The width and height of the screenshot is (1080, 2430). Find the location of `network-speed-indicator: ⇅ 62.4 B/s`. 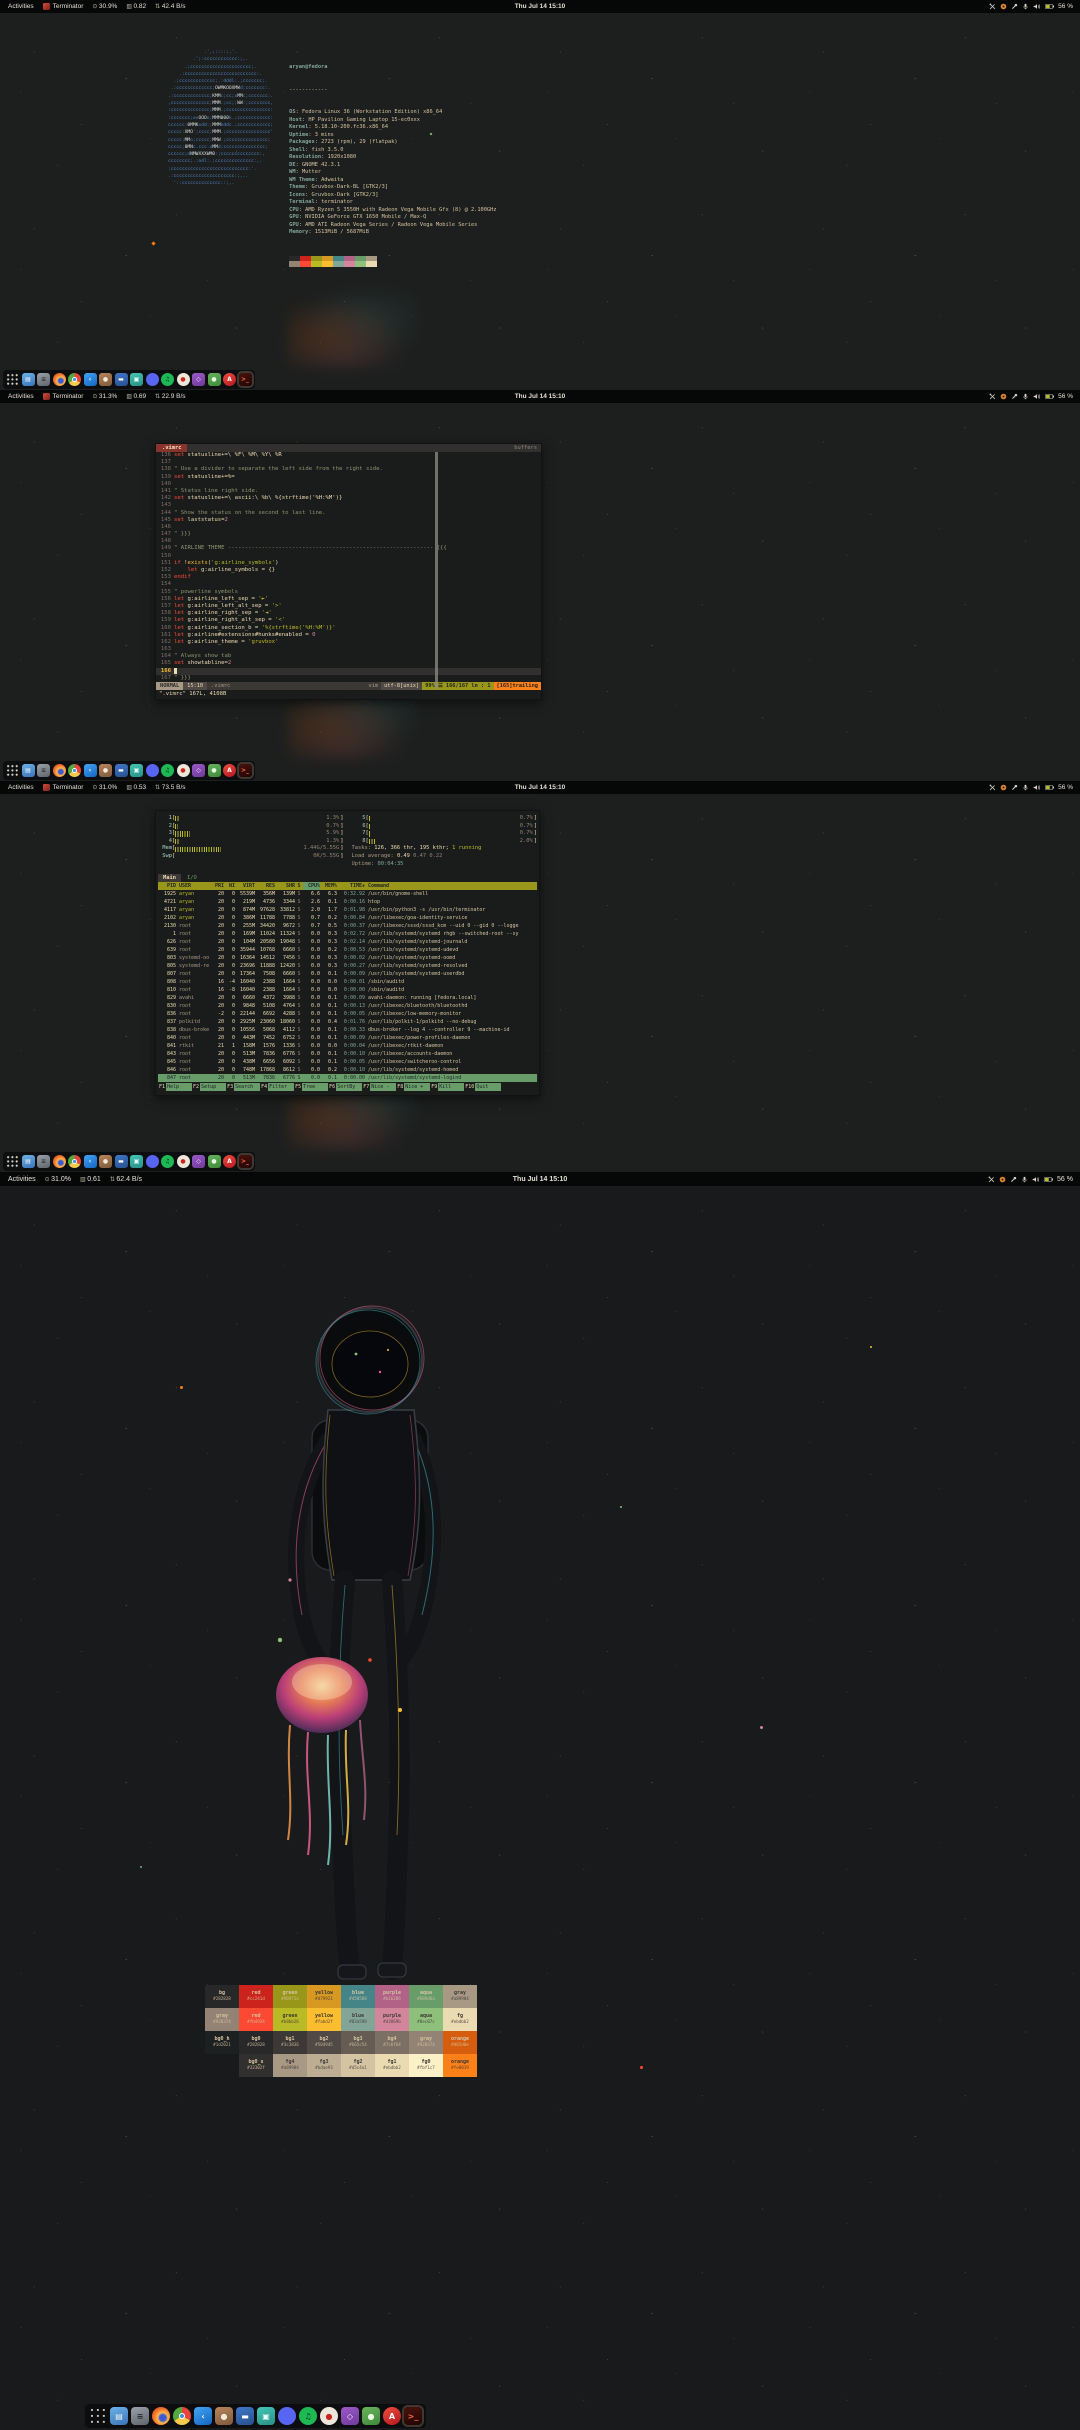

network-speed-indicator: ⇅ 62.4 B/s is located at coordinates (126, 1179).